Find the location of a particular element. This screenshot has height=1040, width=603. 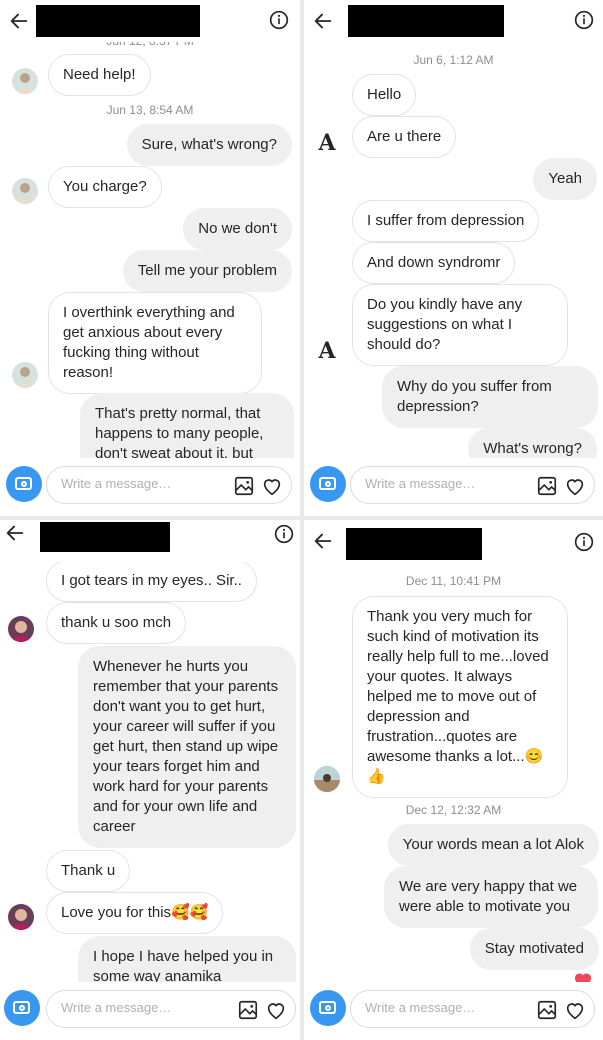

message-bubble: Love you for this🥰🥰 is located at coordinates (135, 913).